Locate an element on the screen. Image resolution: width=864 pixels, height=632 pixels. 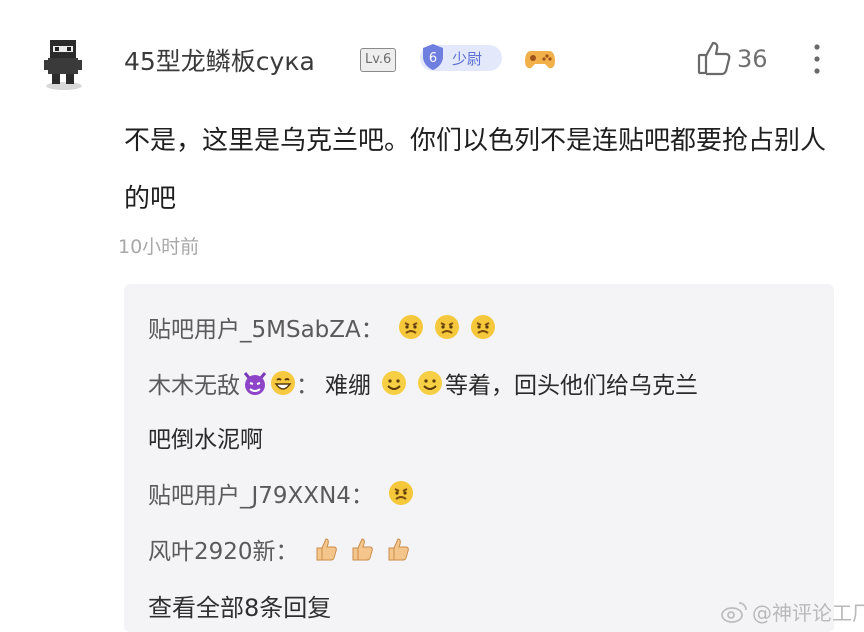
reply-3: 贴吧用户_J79XXN4： is located at coordinates (281, 493).